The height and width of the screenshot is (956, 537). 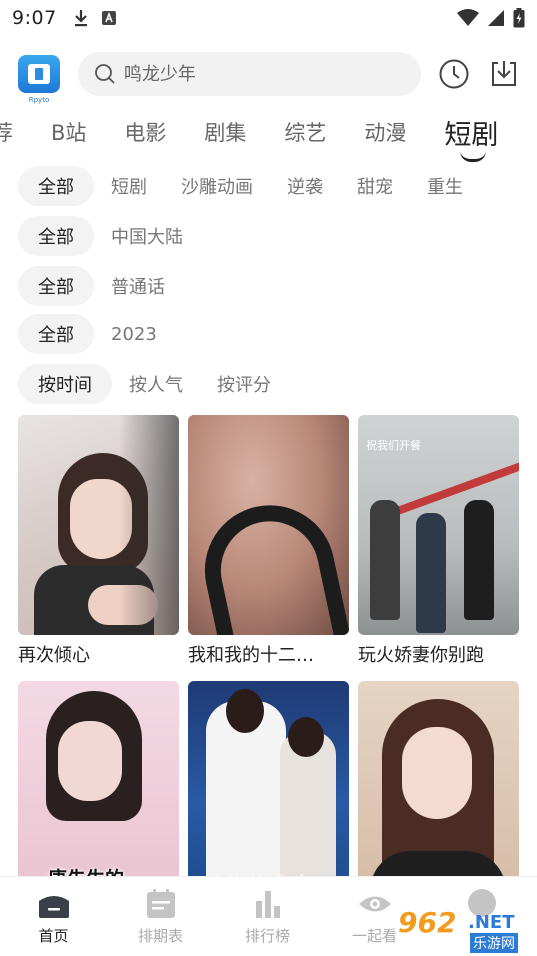 I want to click on wifi-icon, so click(x=468, y=17).